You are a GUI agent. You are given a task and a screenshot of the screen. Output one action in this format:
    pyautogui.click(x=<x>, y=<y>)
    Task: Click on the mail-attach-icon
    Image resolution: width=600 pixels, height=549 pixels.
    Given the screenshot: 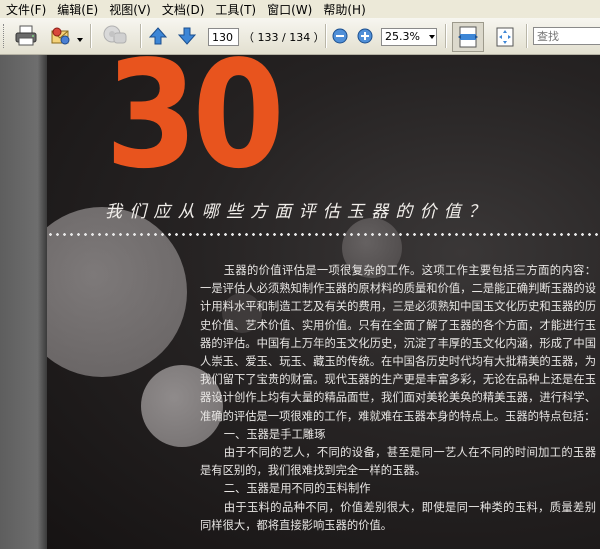 What is the action you would take?
    pyautogui.click(x=60, y=36)
    